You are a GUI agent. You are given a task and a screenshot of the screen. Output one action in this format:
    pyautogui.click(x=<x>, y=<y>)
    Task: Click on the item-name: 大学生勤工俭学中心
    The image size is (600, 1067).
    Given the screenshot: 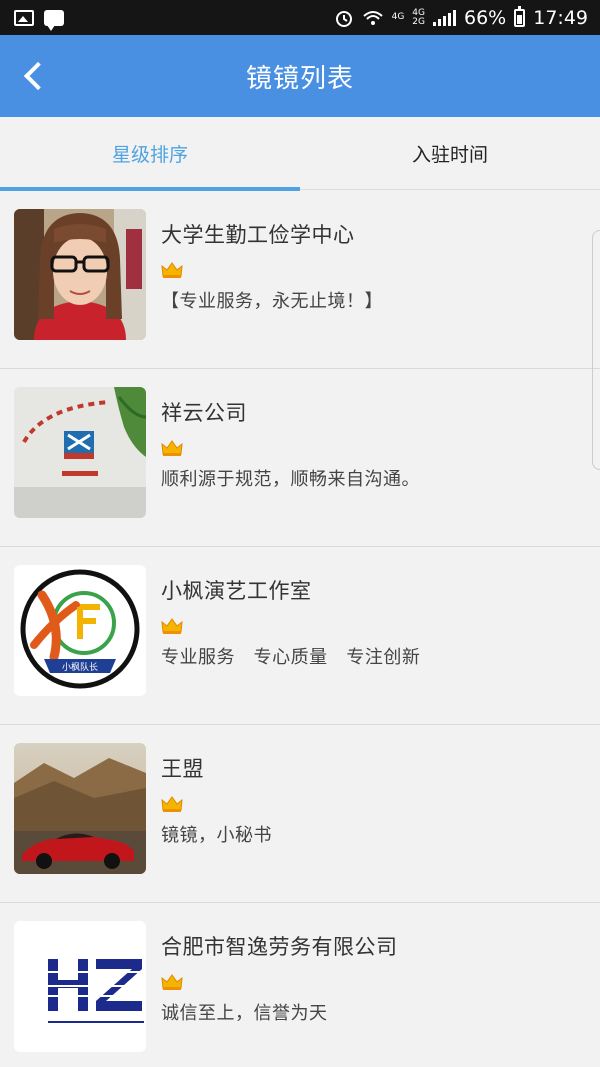 What is the action you would take?
    pyautogui.click(x=258, y=235)
    